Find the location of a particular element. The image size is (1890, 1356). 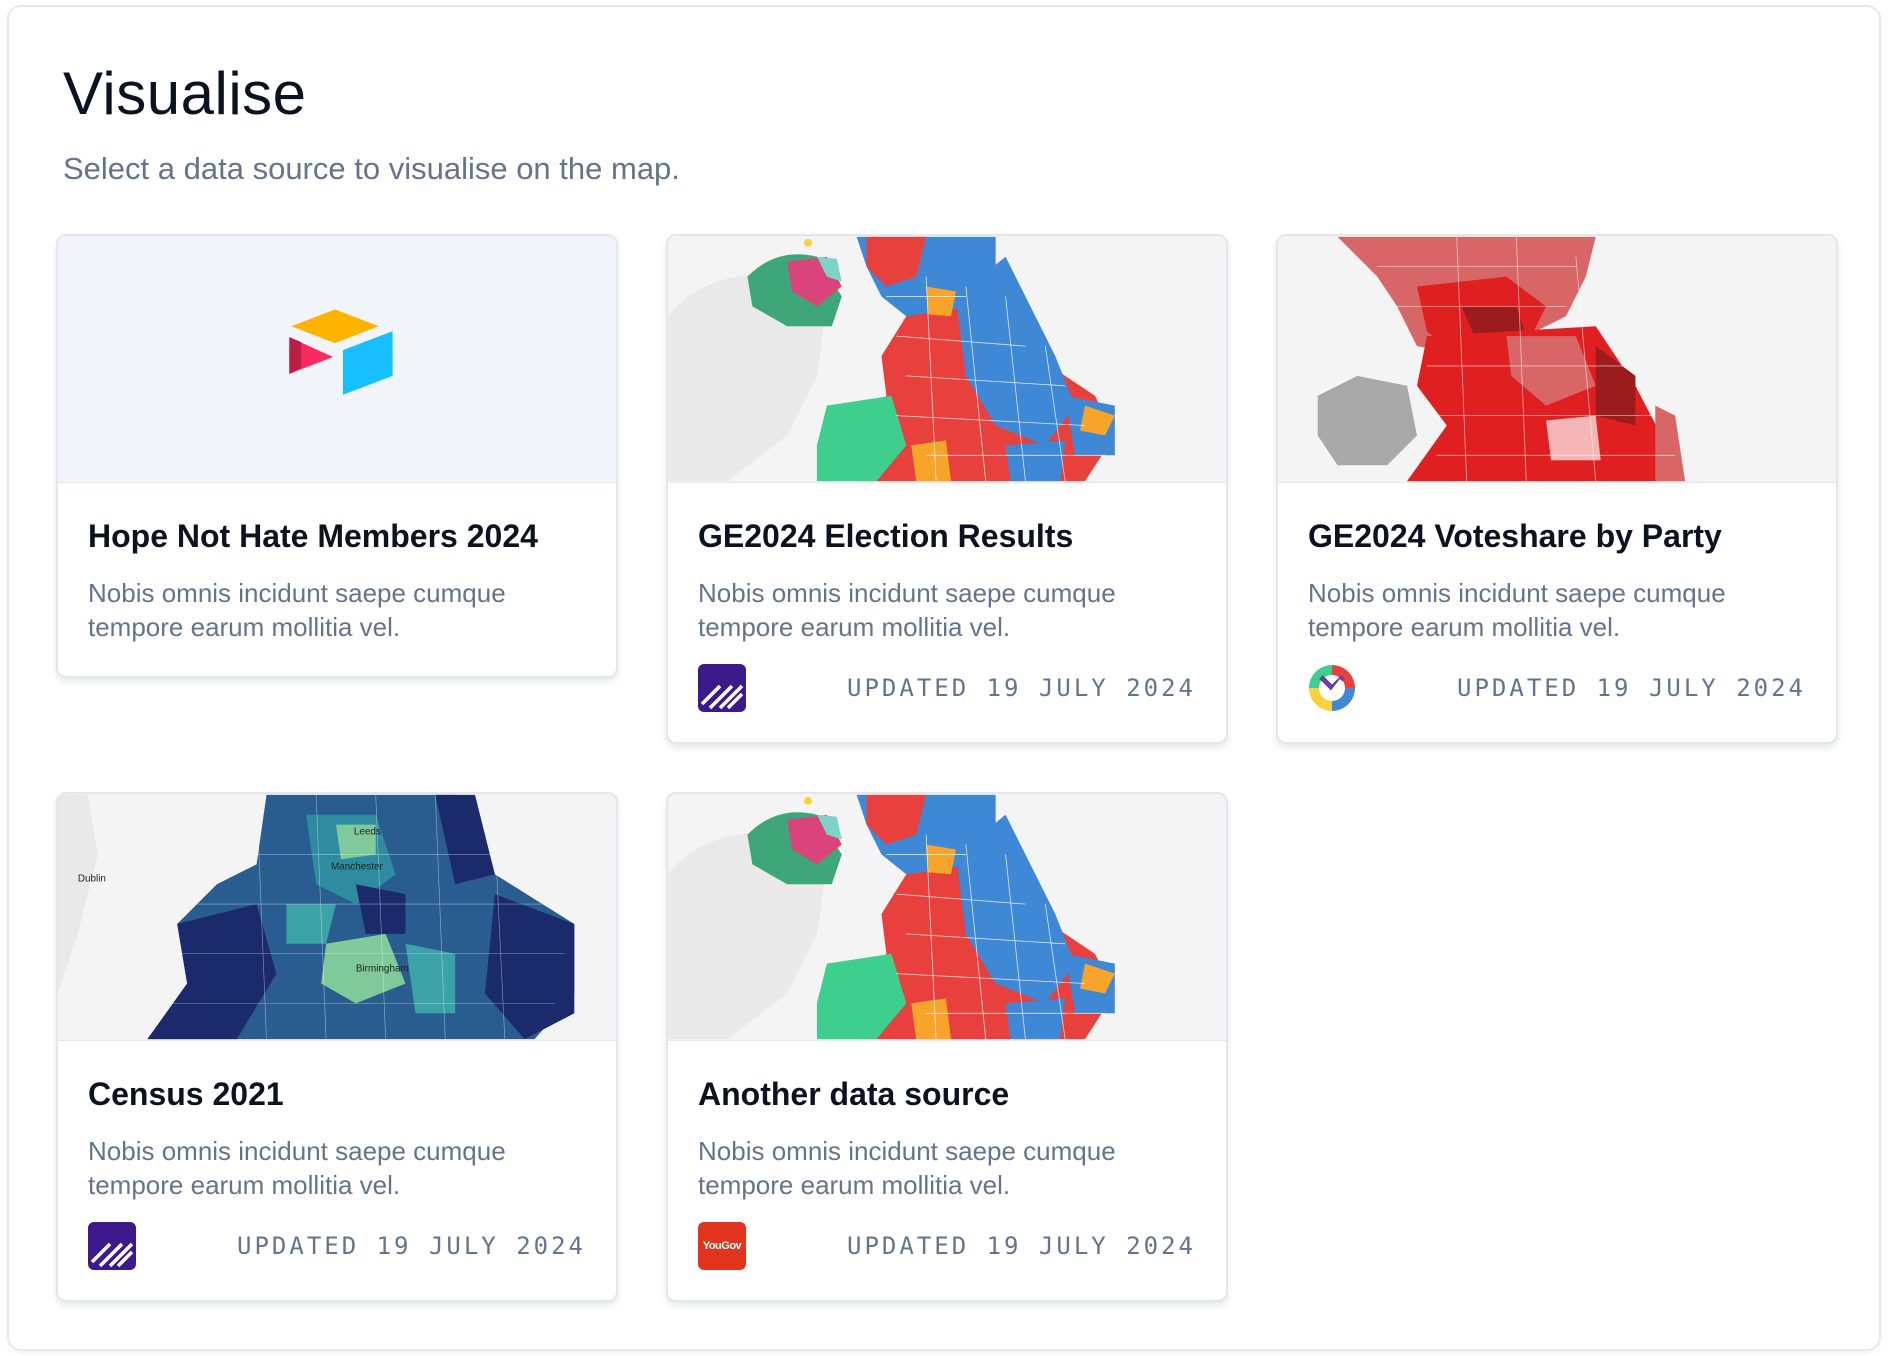

card-map-image: Dublin Leeds Manchester Birmingham is located at coordinates (337, 917).